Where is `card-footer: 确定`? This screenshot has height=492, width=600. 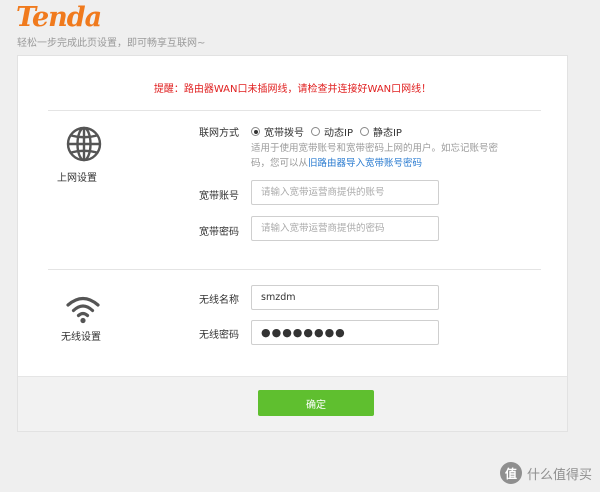
card-footer: 确定 is located at coordinates (292, 403).